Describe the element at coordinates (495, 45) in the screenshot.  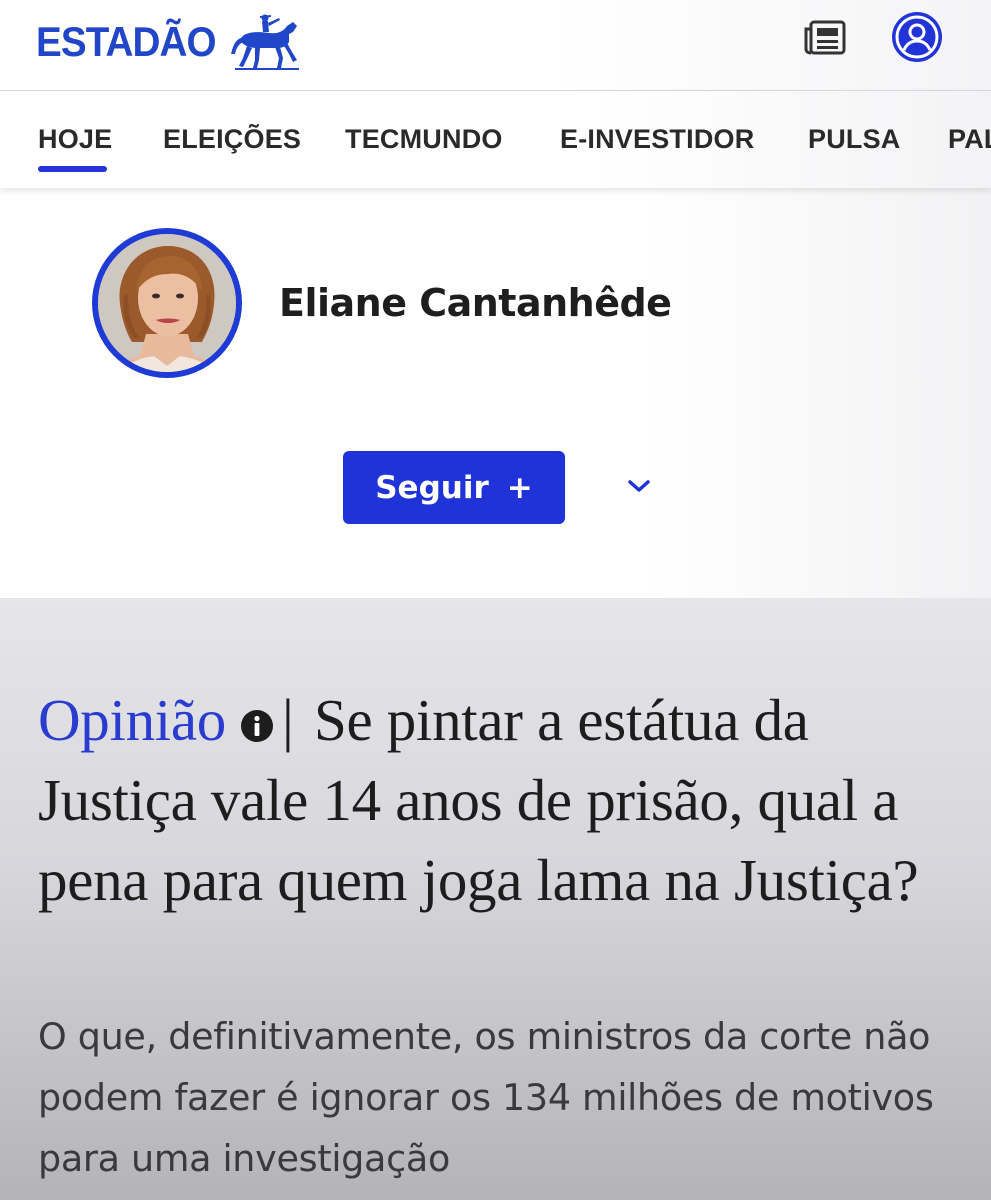
I see `top-bar: ESTADÃO` at that location.